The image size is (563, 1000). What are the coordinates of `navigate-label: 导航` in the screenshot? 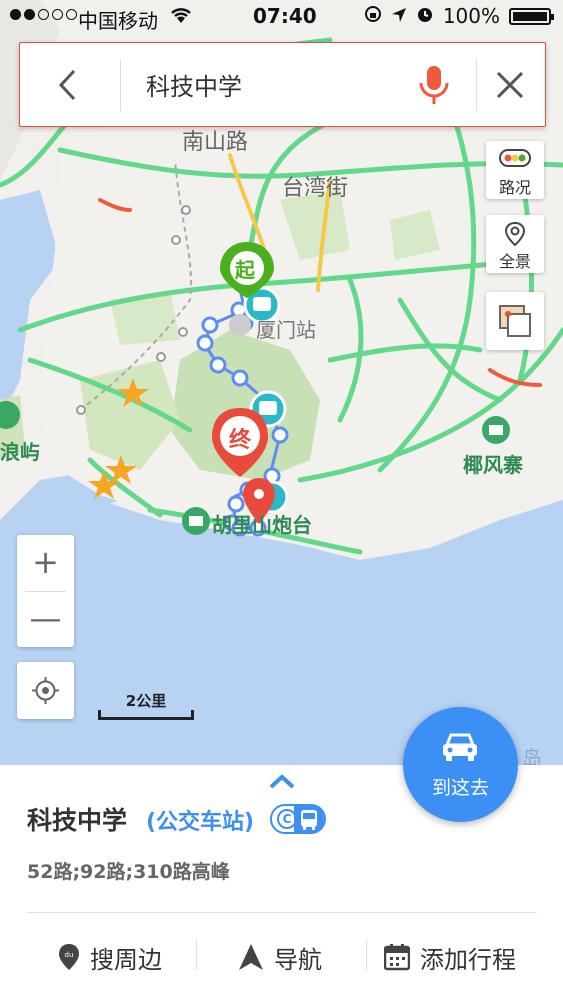 It's located at (298, 959).